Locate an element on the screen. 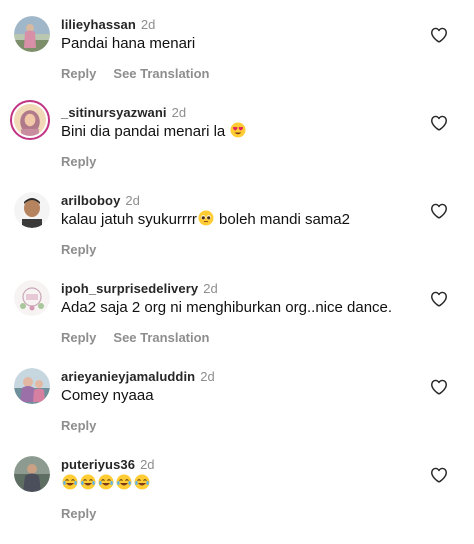  comment-text-before: kalau jatuh syukurrrr is located at coordinates (129, 219).